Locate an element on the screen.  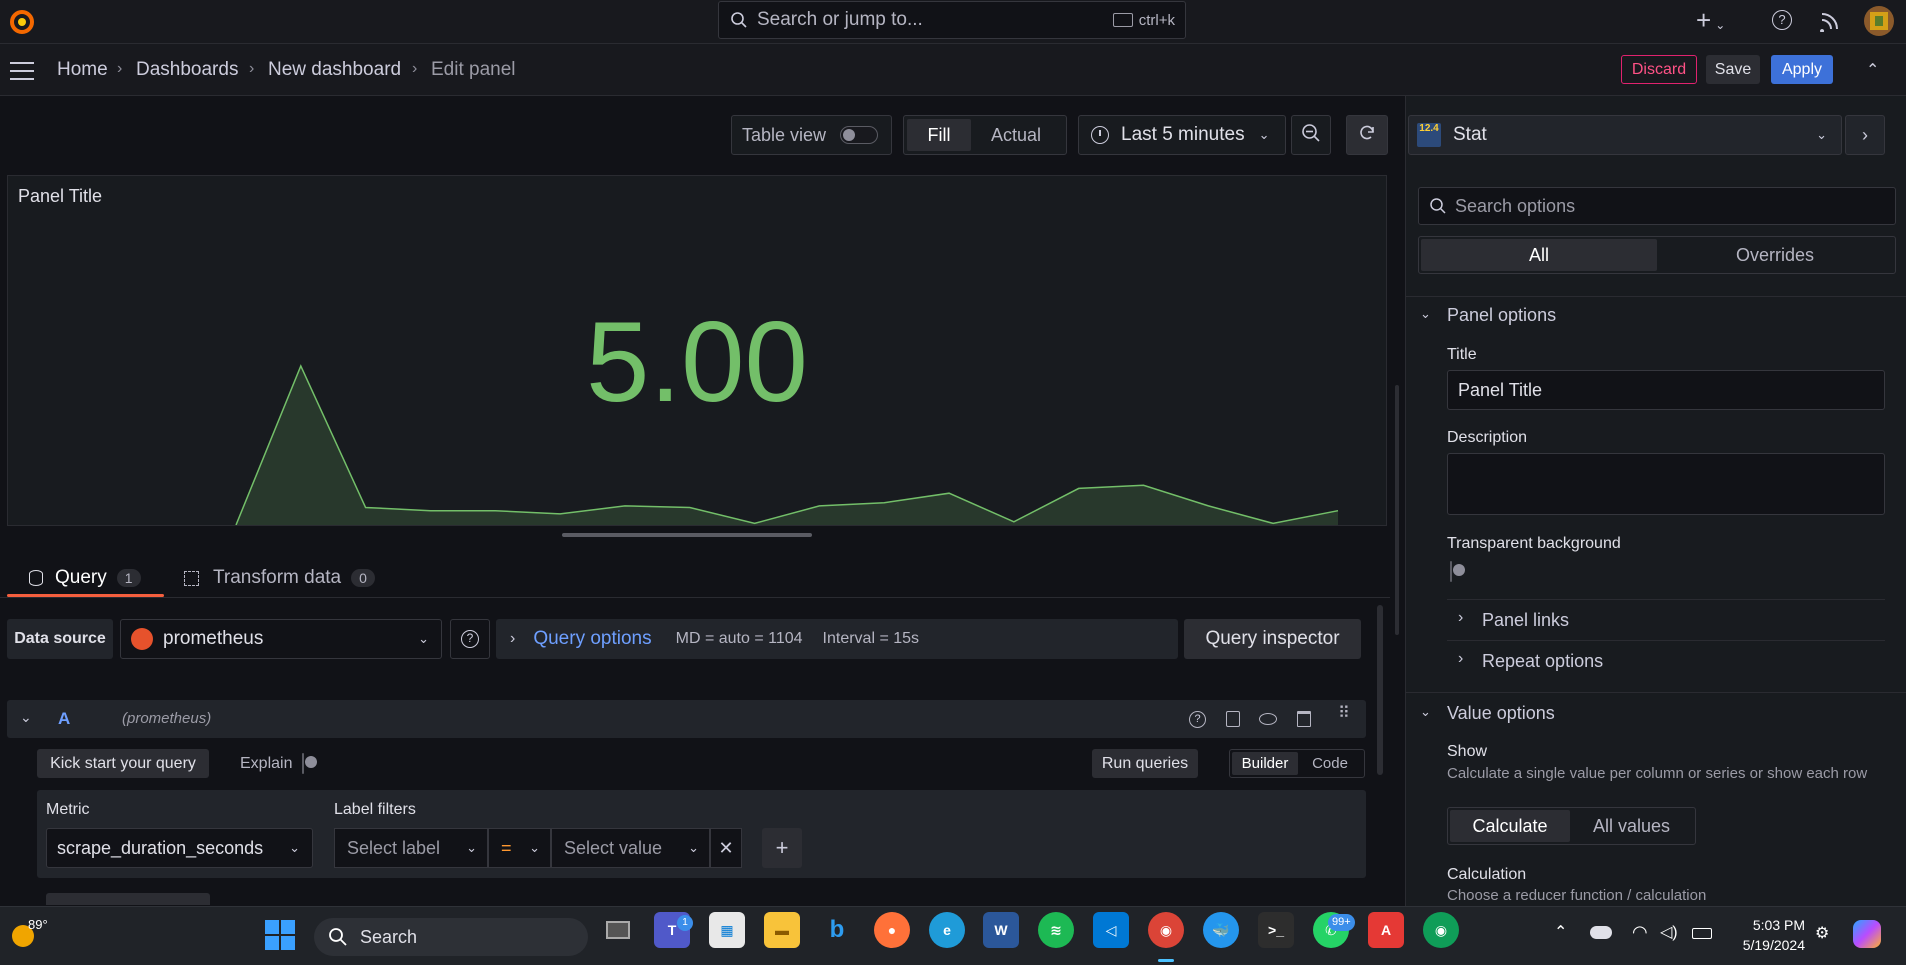
viz-picker: 12.4 Stat ⌄ is located at coordinates (1625, 135).